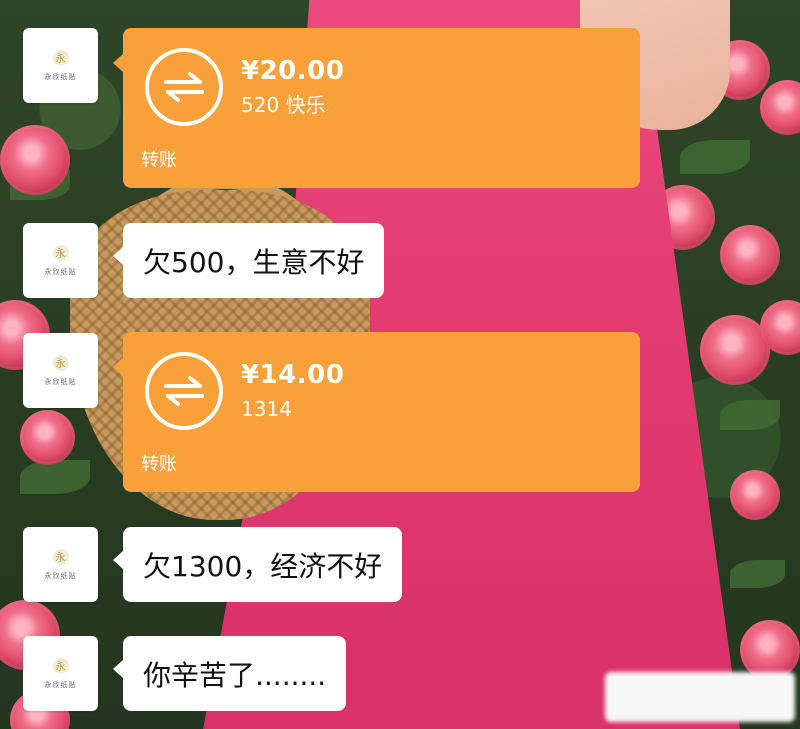  I want to click on transfer-amount: ¥14.00, so click(293, 375).